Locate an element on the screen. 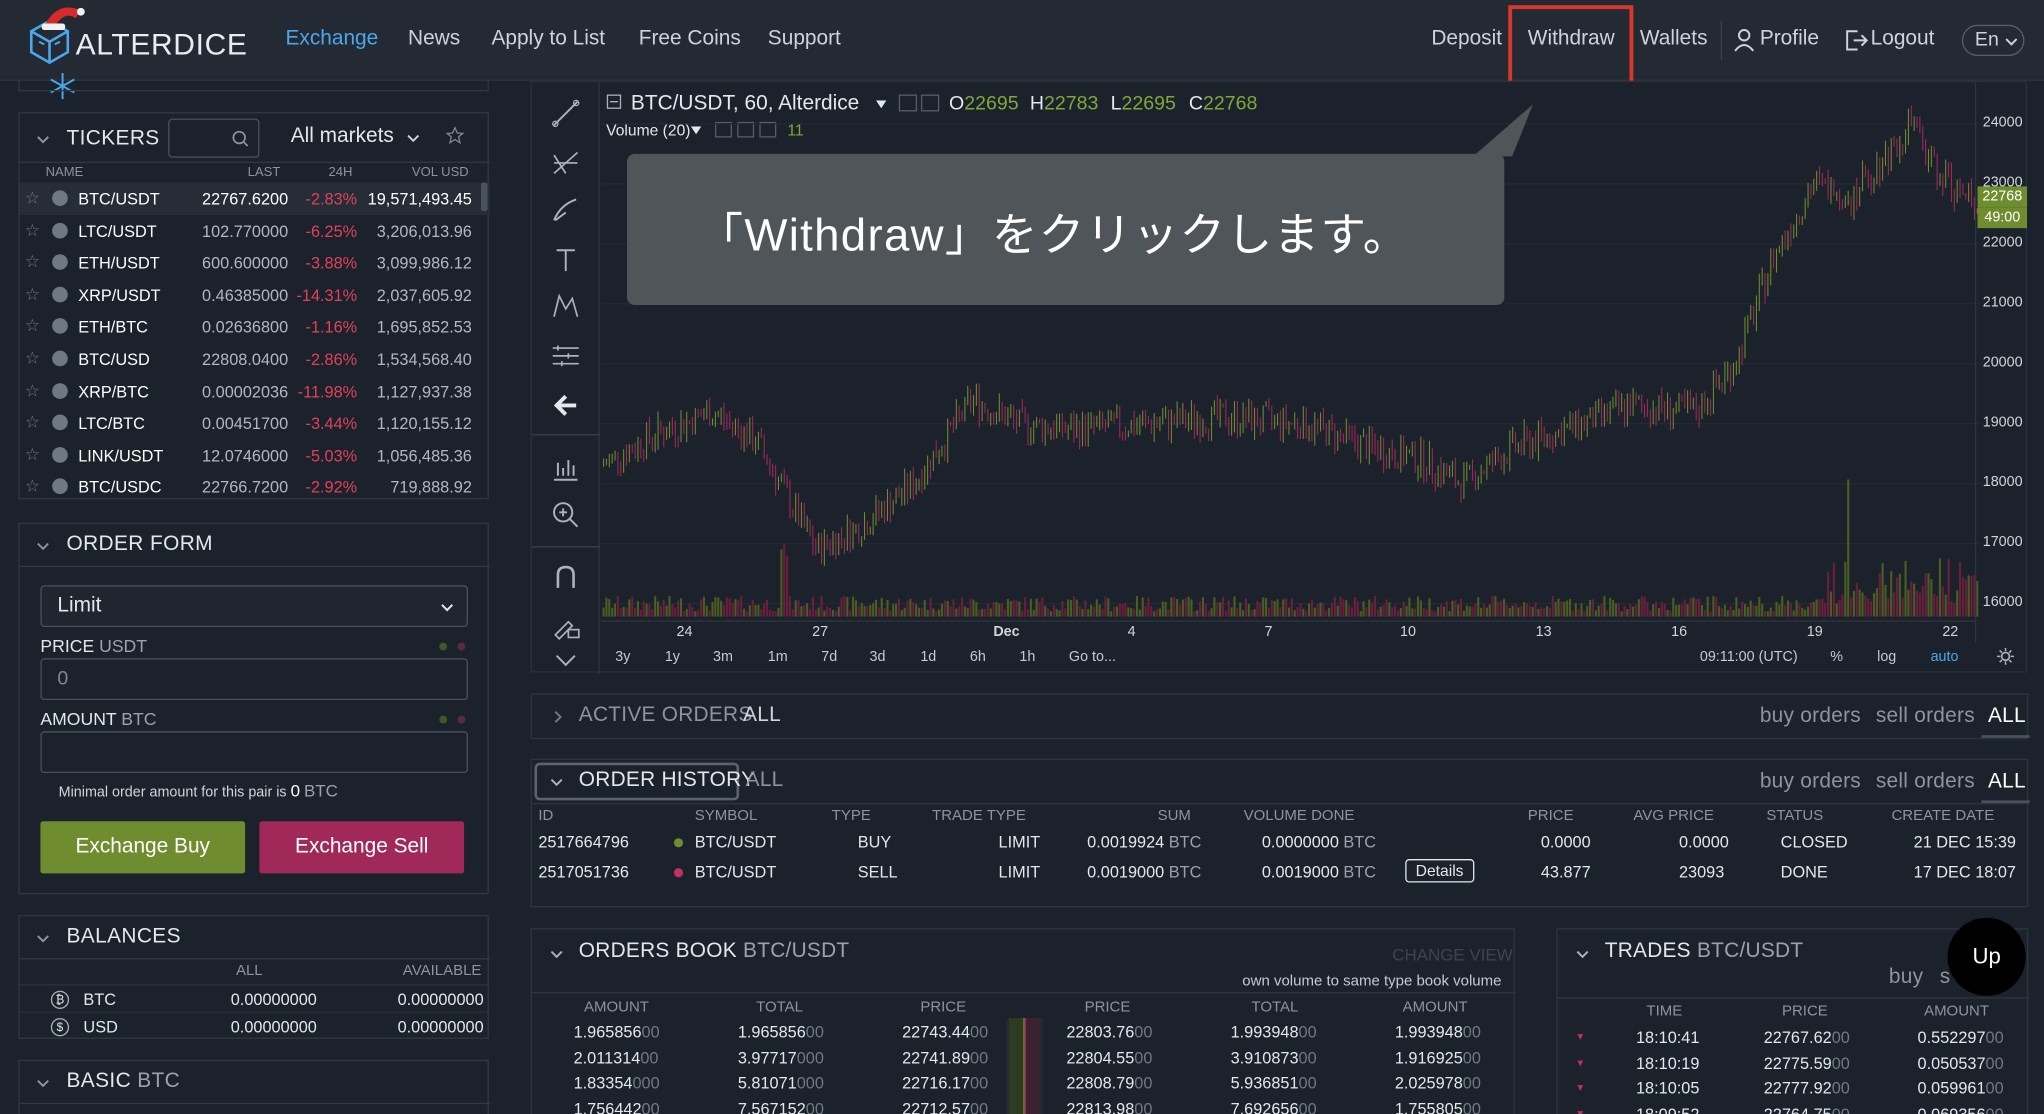 The height and width of the screenshot is (1114, 2044). orders-book-cell: 7.56715200 is located at coordinates (781, 1107).